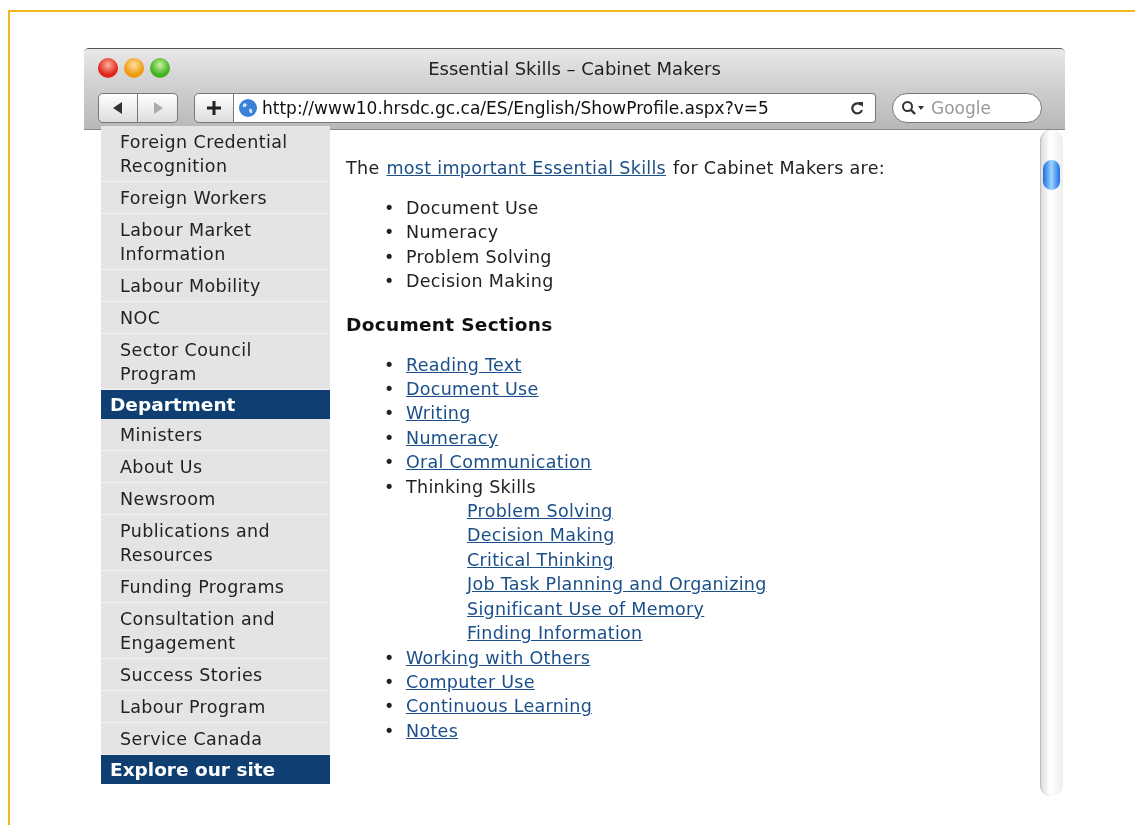 This screenshot has height=825, width=1135. I want to click on back-arrow-icon, so click(118, 108).